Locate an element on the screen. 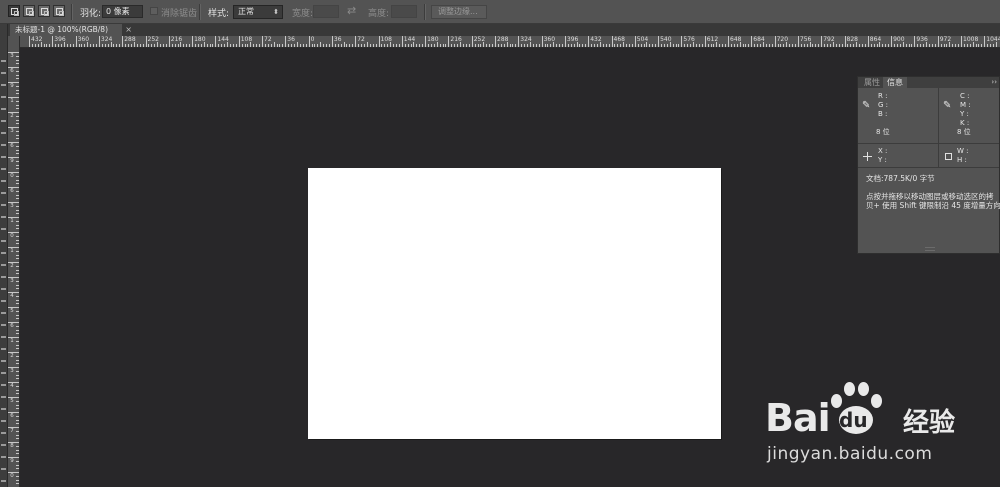 The width and height of the screenshot is (1000, 487). antialias-checkbox is located at coordinates (154, 11).